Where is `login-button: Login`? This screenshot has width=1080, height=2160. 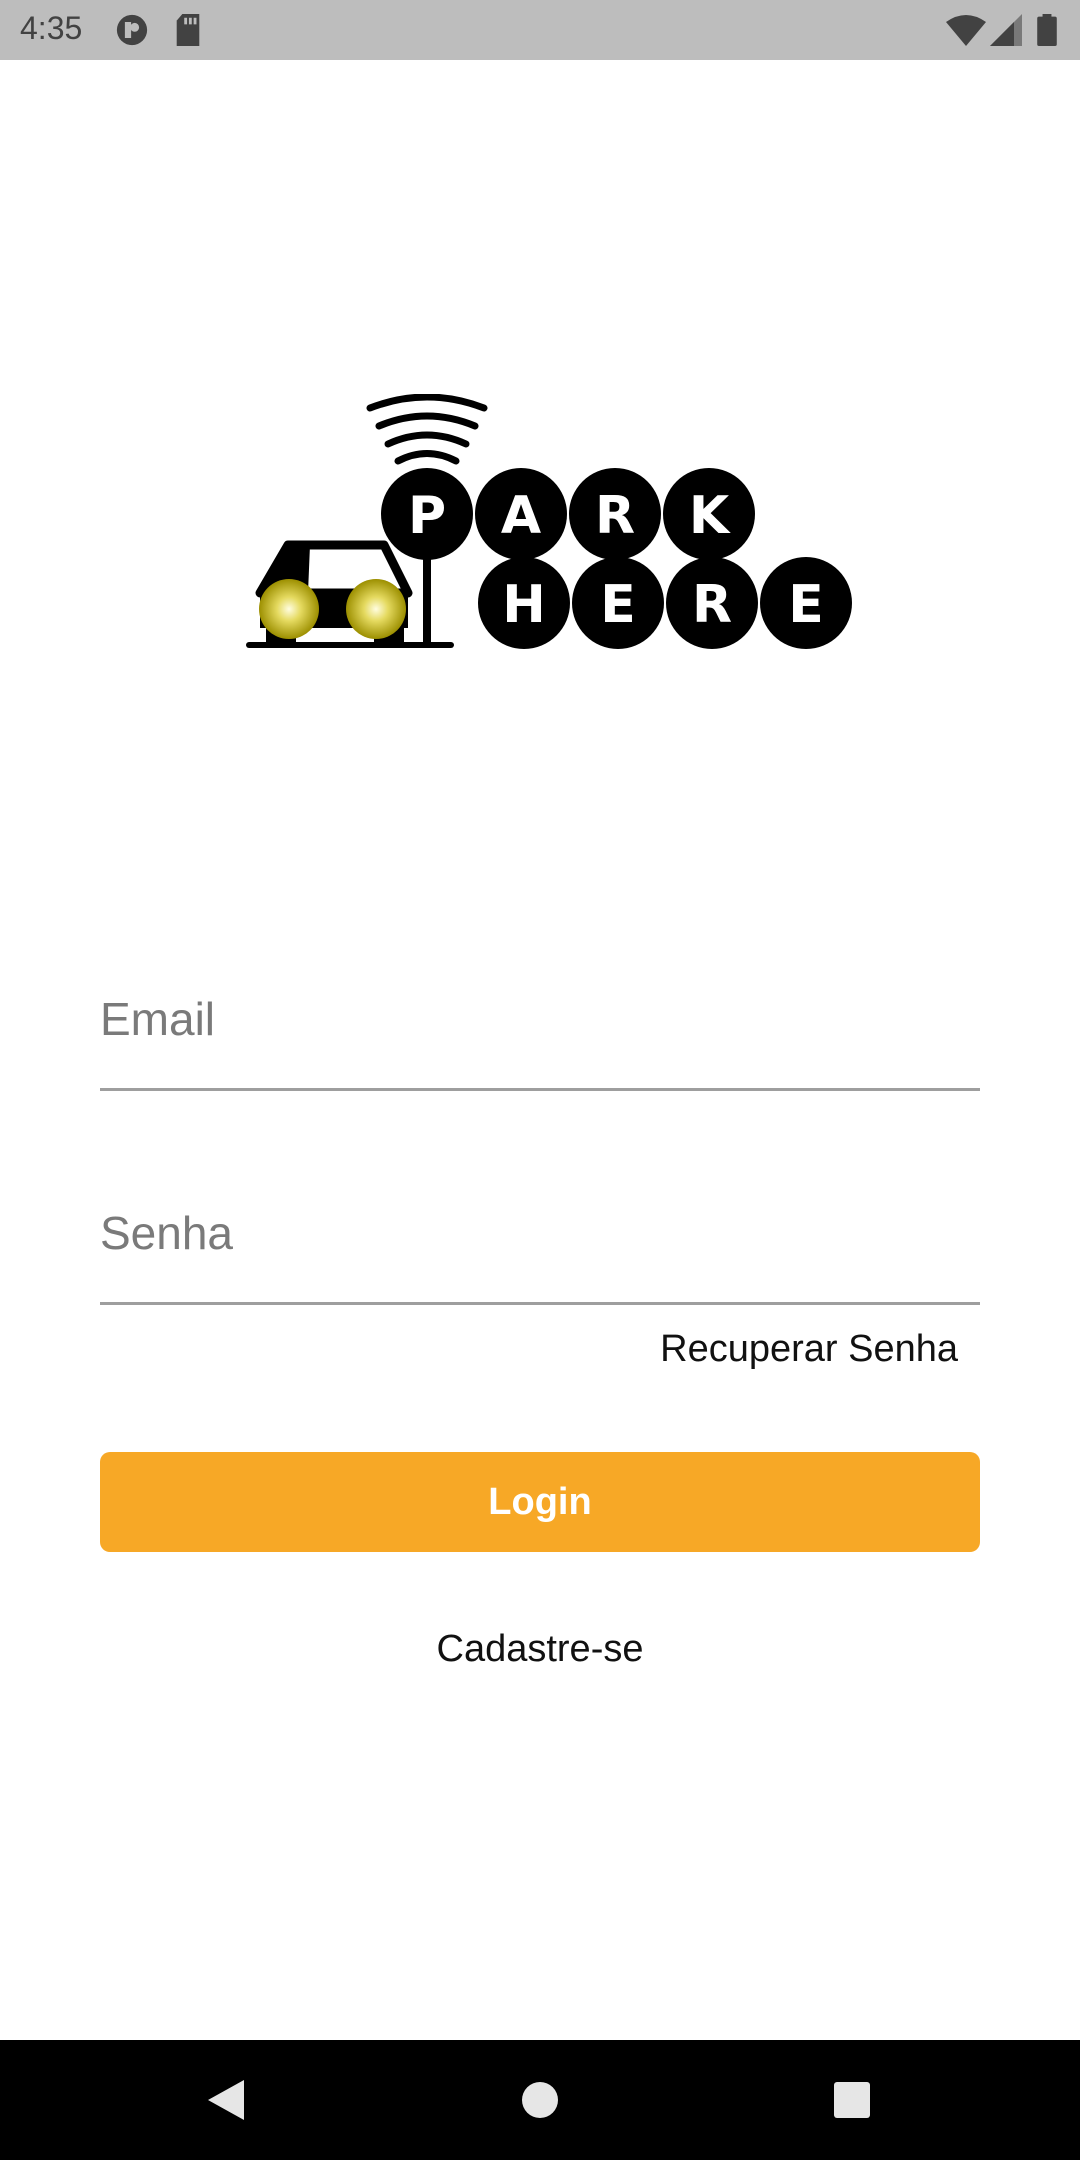 login-button: Login is located at coordinates (540, 1502).